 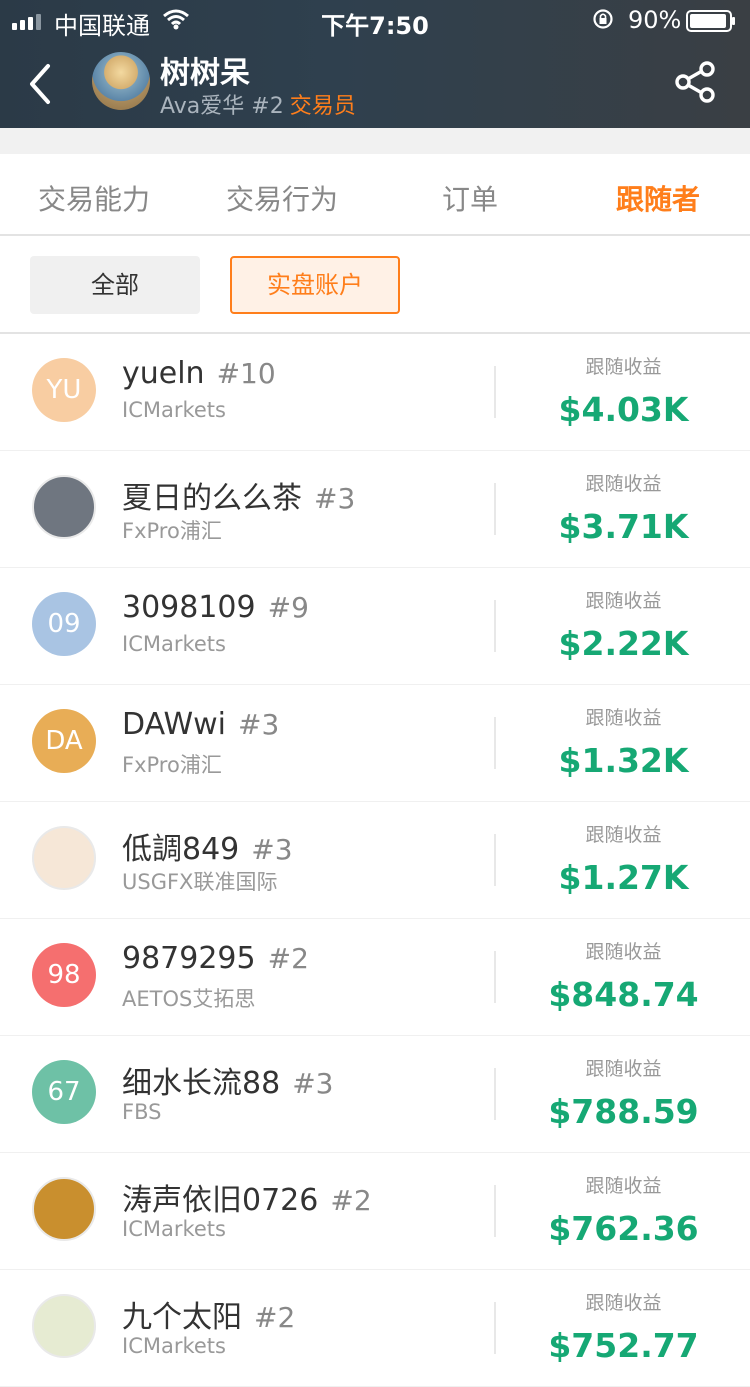 I want to click on account-filter: 全部 实盘账户, so click(x=375, y=285).